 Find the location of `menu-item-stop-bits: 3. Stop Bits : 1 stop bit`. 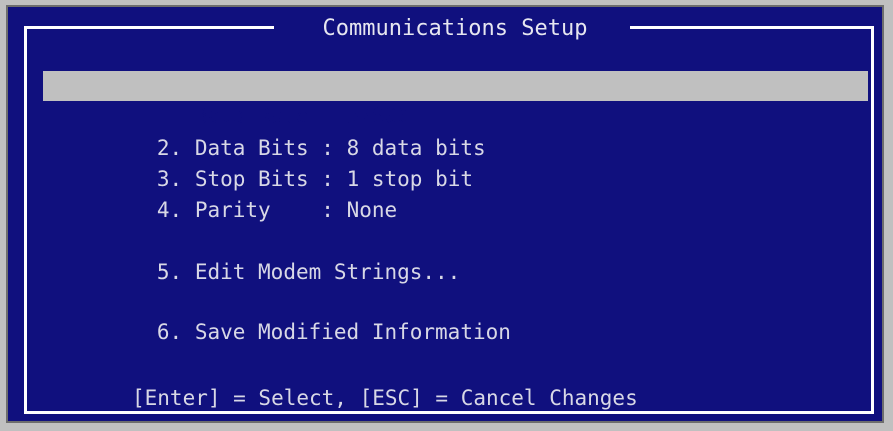

menu-item-stop-bits: 3. Stop Bits : 1 stop bit is located at coordinates (455, 162).